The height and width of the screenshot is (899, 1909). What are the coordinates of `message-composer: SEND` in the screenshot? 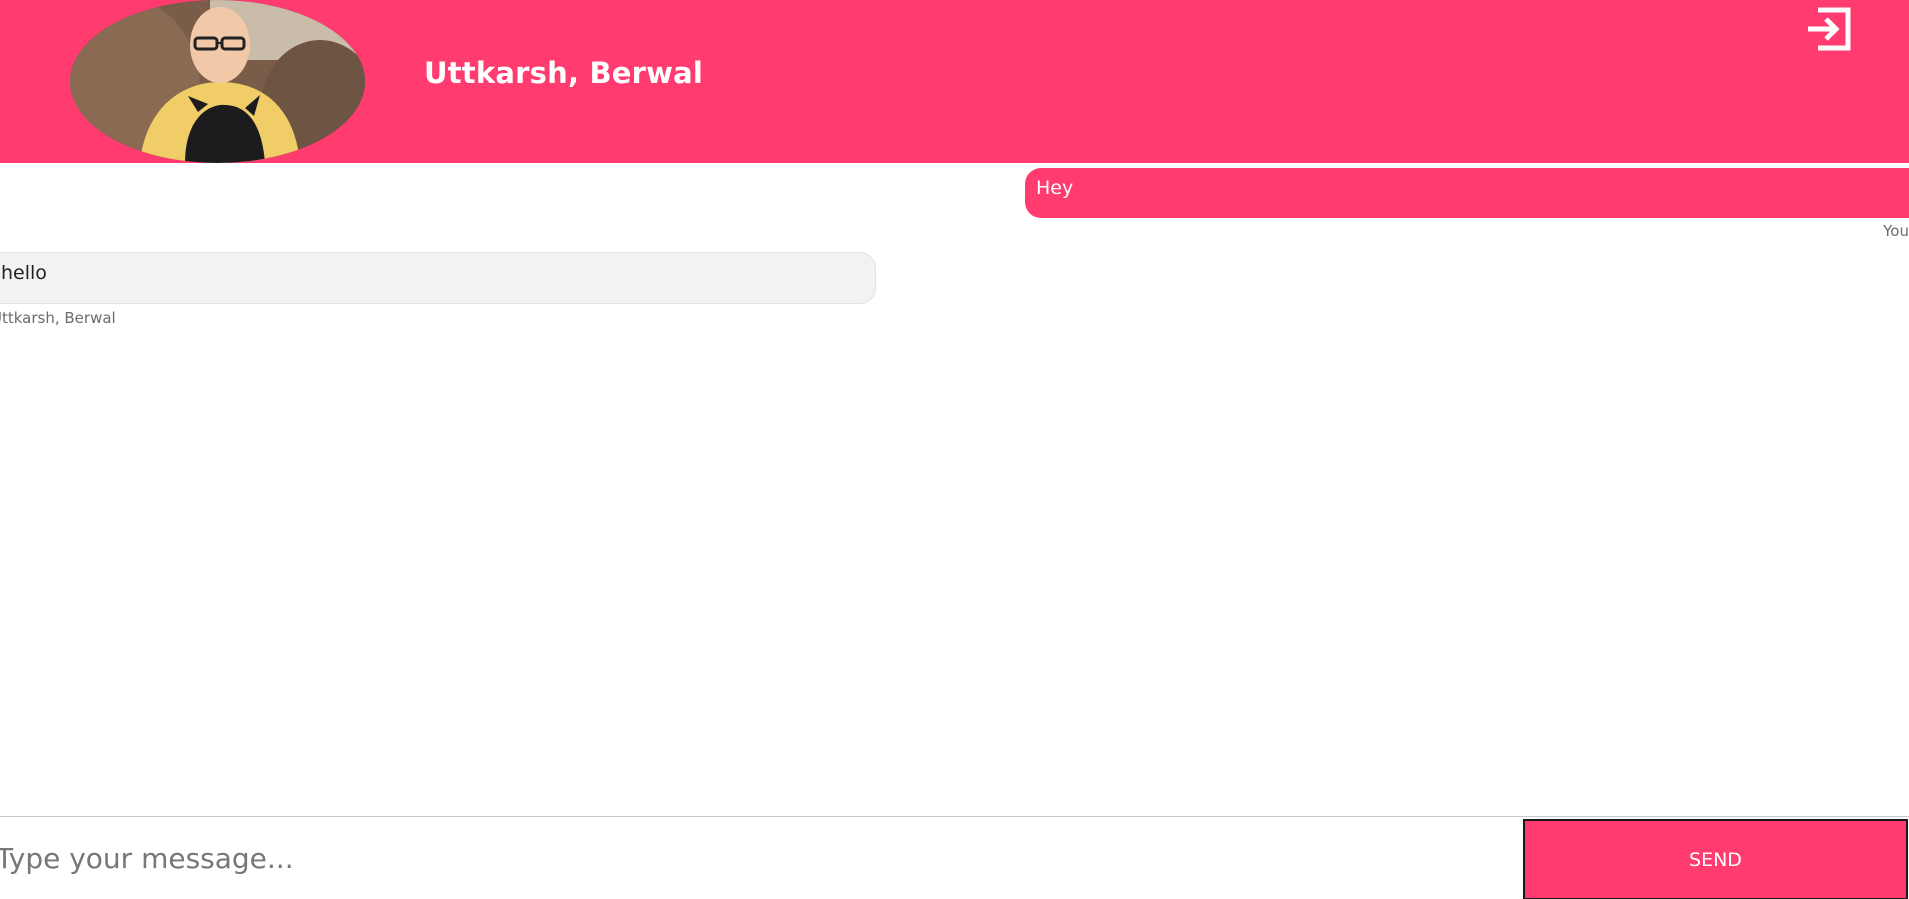 It's located at (954, 857).